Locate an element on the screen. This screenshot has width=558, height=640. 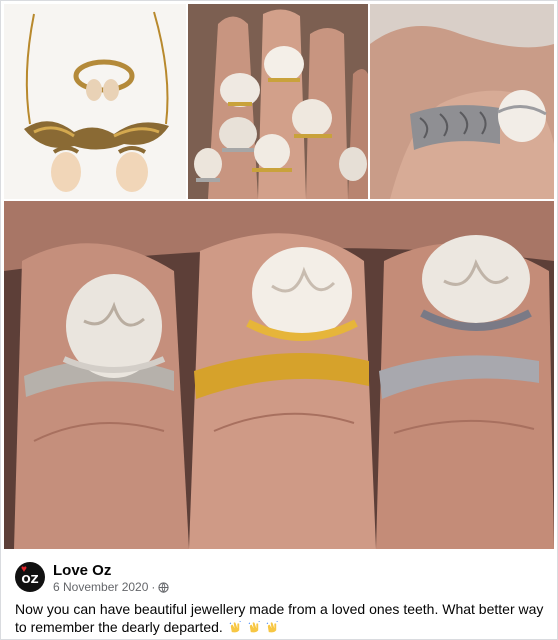
post-meta: 6 November 2020 · is located at coordinates (111, 587).